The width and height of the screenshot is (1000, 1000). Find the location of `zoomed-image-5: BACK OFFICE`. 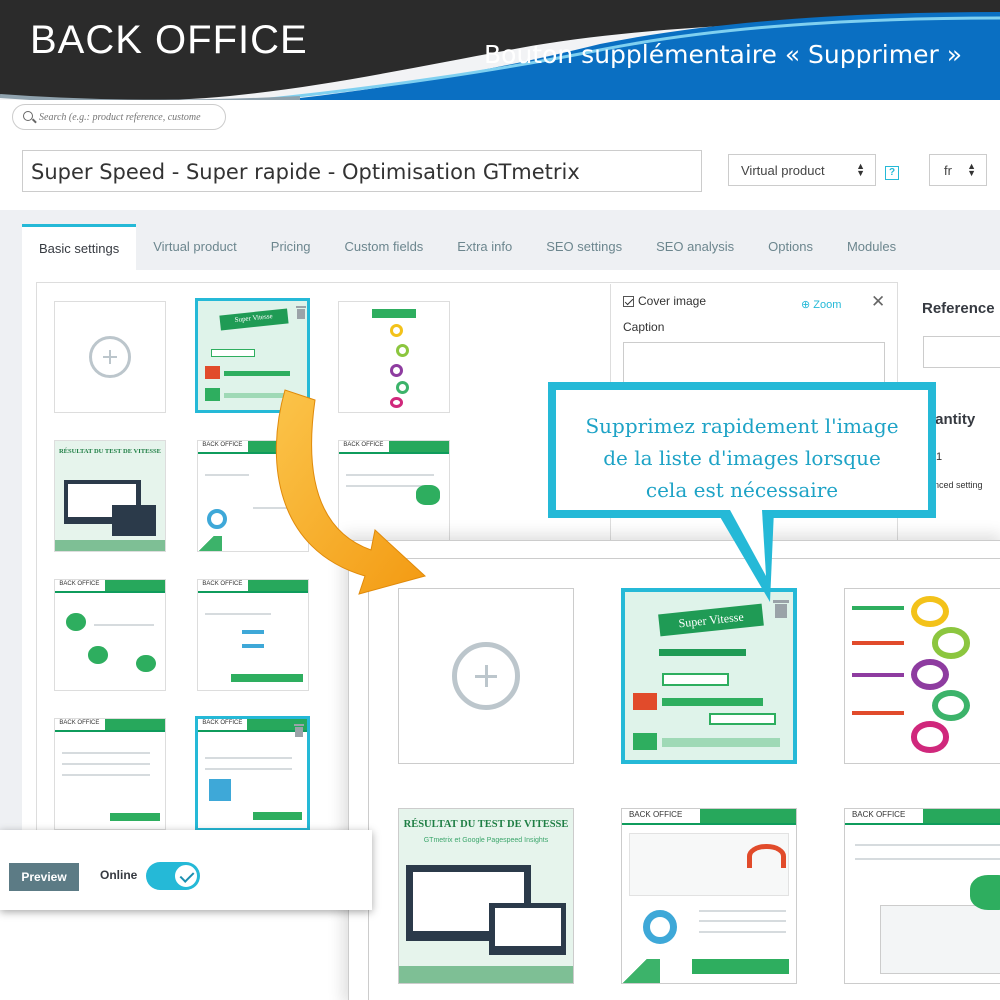

zoomed-image-5: BACK OFFICE is located at coordinates (709, 896).